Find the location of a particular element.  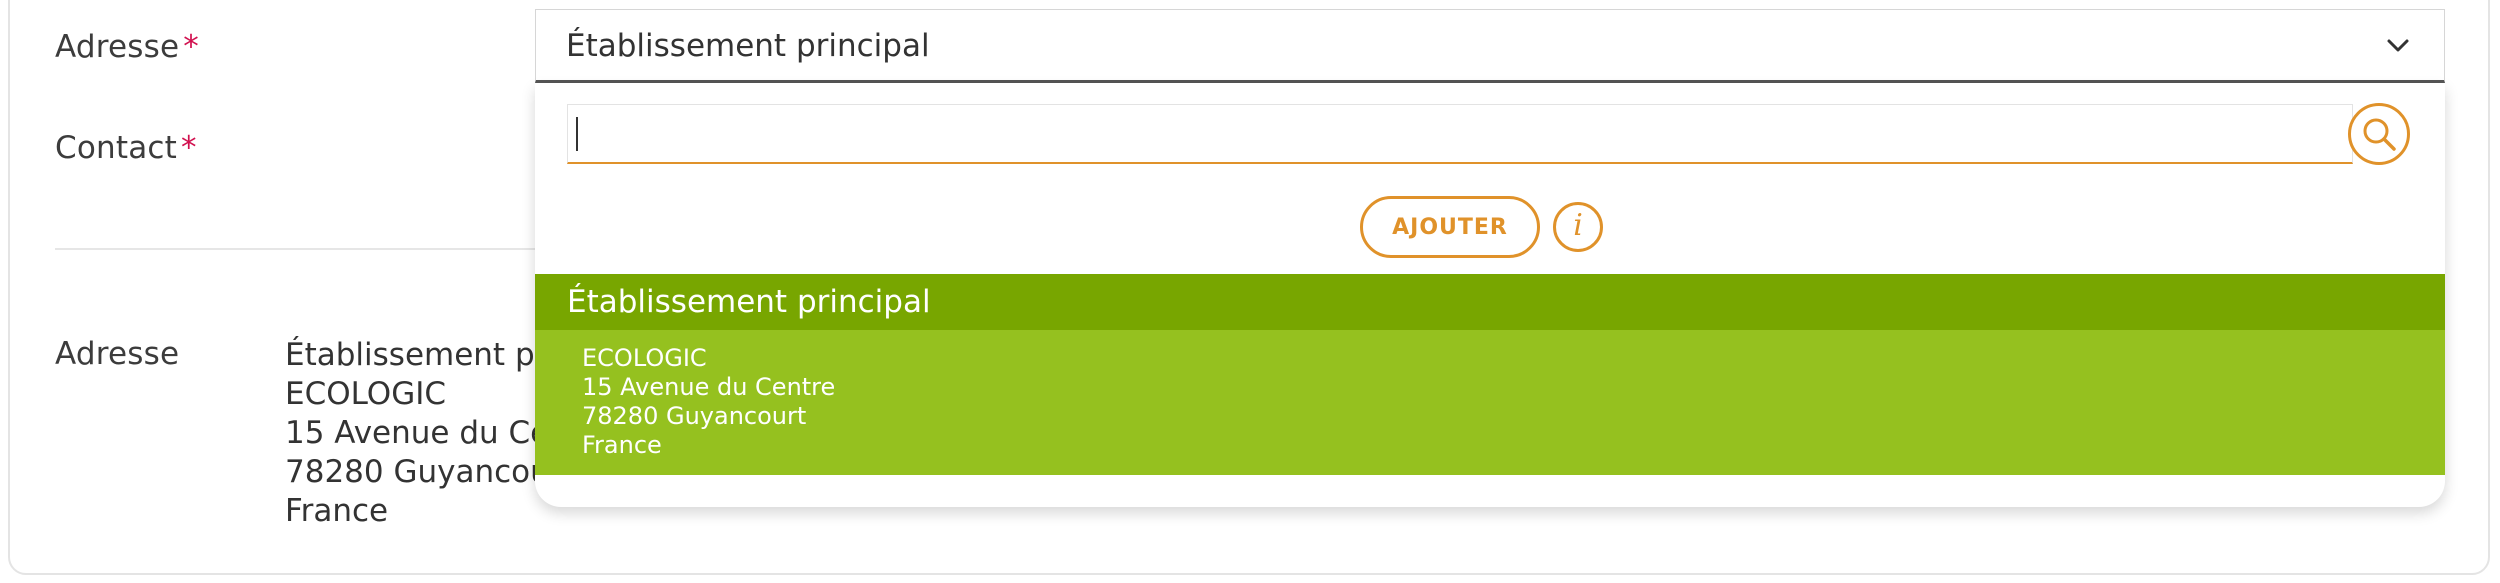

adresse-label-text: Adresse is located at coordinates (117, 47).